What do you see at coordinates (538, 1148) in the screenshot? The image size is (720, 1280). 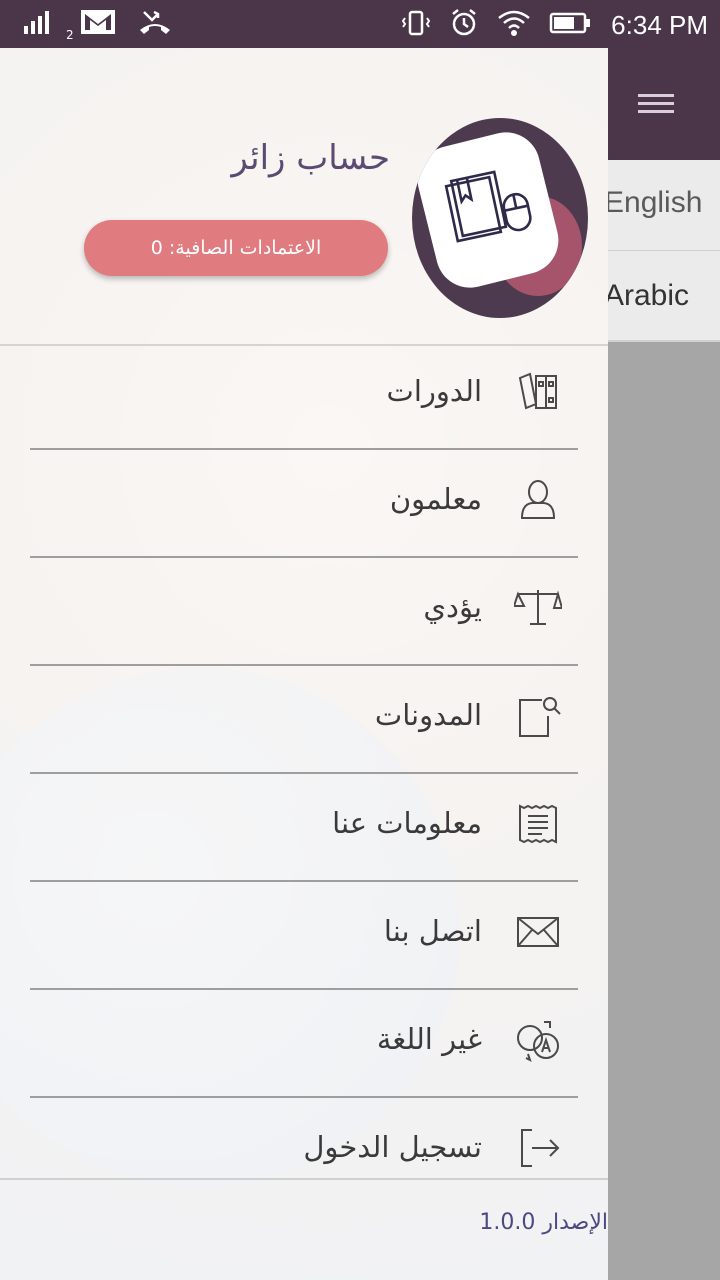 I see `login-icon` at bounding box center [538, 1148].